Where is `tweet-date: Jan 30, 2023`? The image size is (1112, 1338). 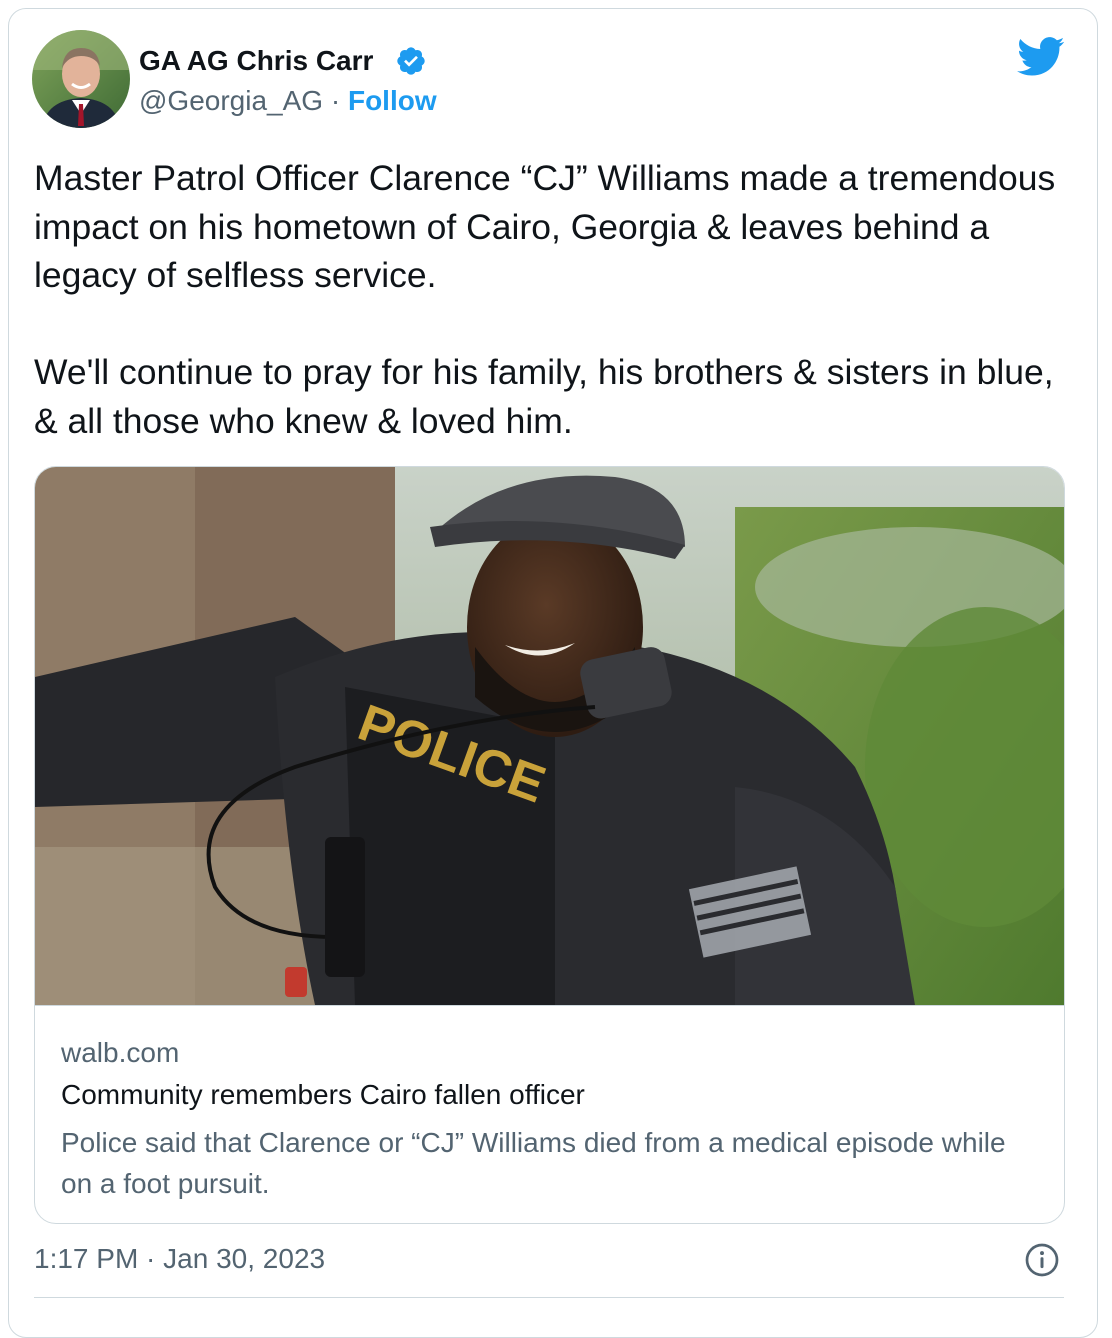 tweet-date: Jan 30, 2023 is located at coordinates (244, 1258).